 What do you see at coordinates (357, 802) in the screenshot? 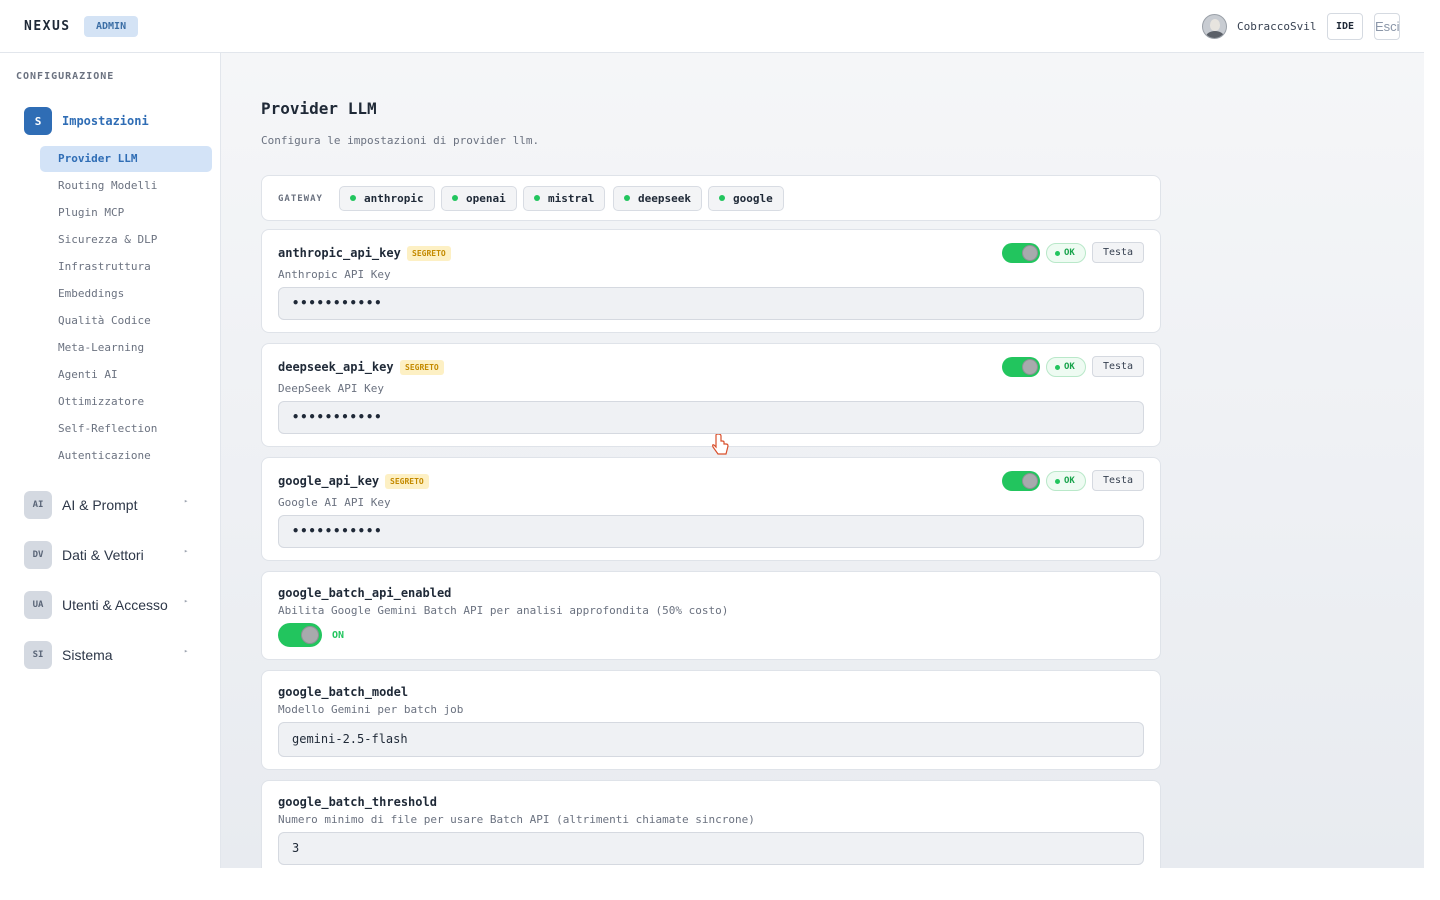
I see `setting-key: google_batch_threshold` at bounding box center [357, 802].